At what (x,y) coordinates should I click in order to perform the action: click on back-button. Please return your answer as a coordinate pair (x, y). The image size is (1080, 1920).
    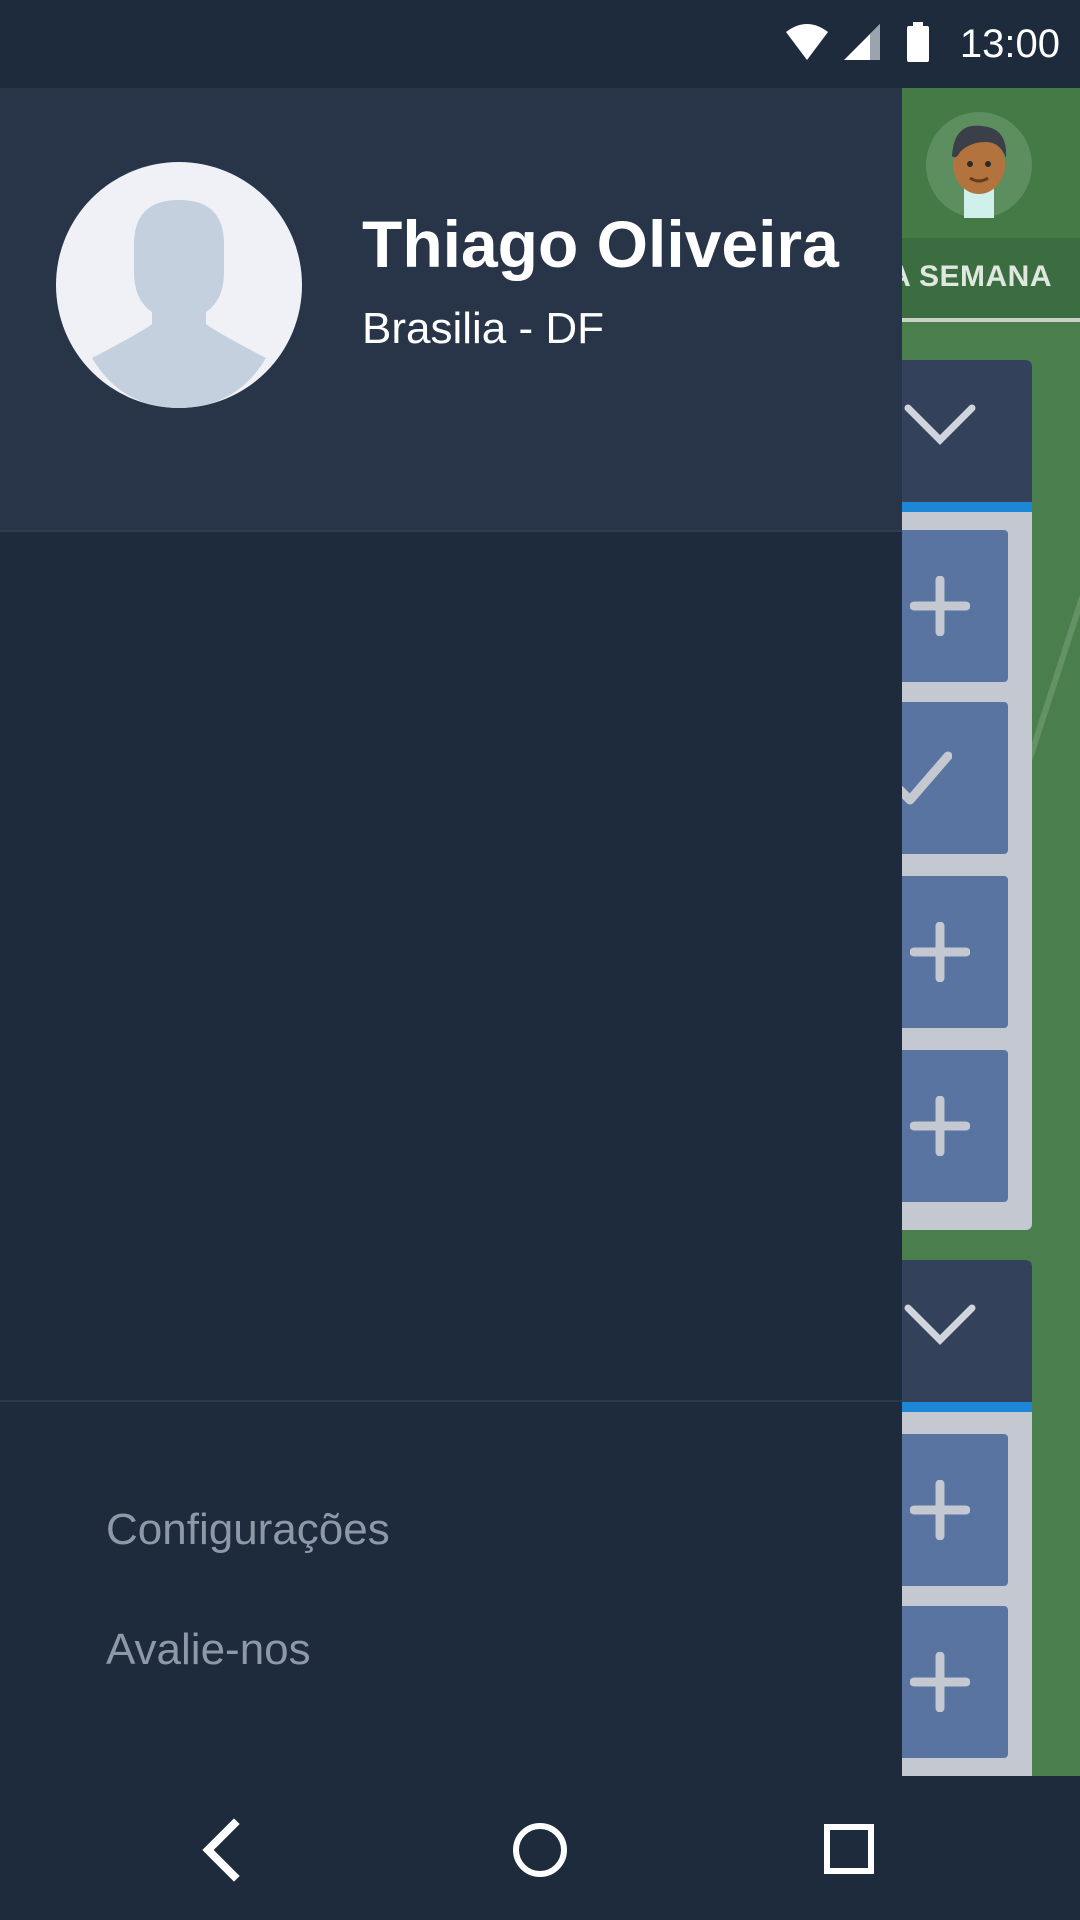
    Looking at the image, I should click on (220, 1850).